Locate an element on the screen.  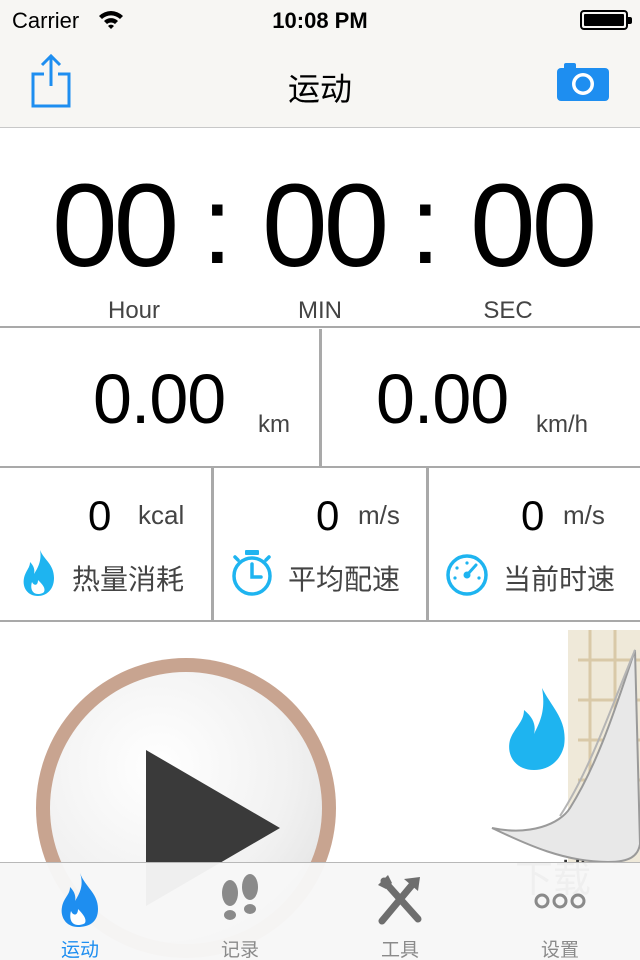
timer-seconds: 00 is located at coordinates (533, 226).